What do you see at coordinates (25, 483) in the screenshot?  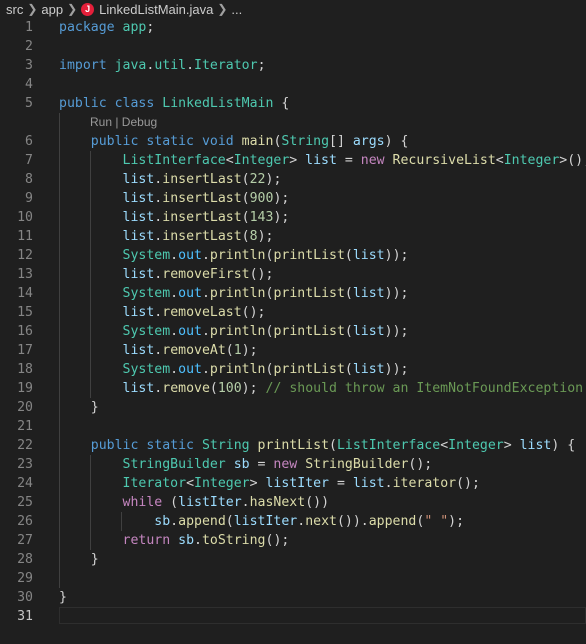 I see `line-number: 24` at bounding box center [25, 483].